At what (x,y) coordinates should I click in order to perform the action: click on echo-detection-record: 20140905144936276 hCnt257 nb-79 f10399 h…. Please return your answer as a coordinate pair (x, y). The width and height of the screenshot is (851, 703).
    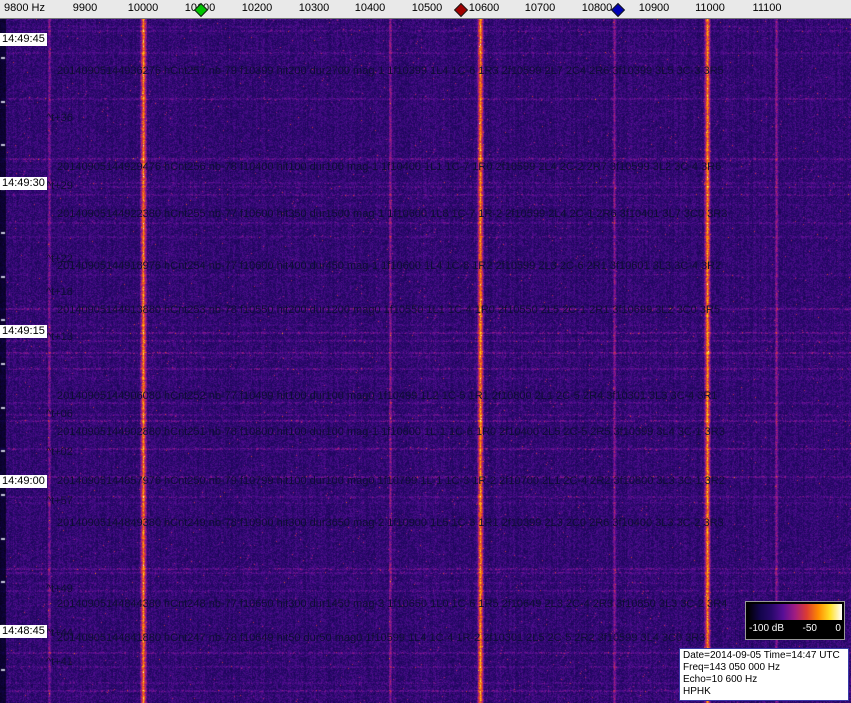
    Looking at the image, I should click on (390, 71).